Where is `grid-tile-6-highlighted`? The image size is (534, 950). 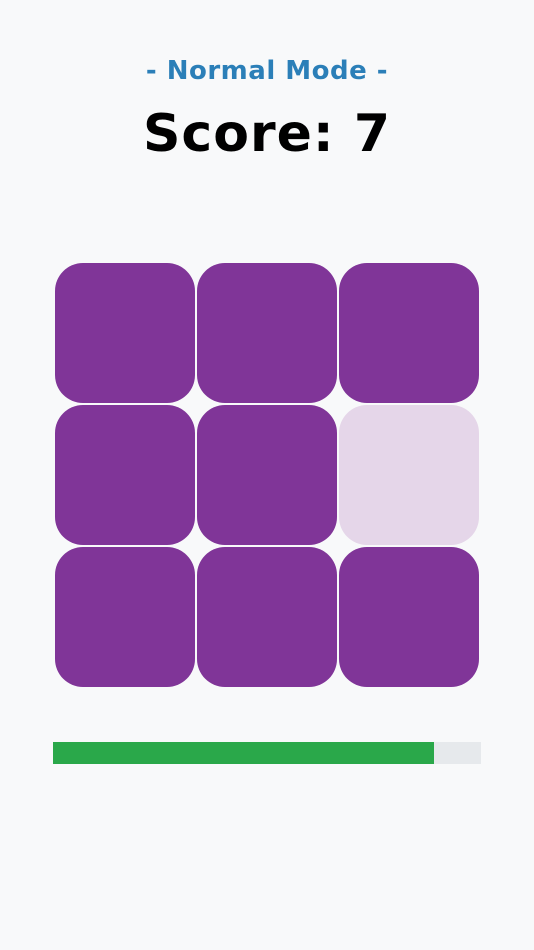
grid-tile-6-highlighted is located at coordinates (409, 475).